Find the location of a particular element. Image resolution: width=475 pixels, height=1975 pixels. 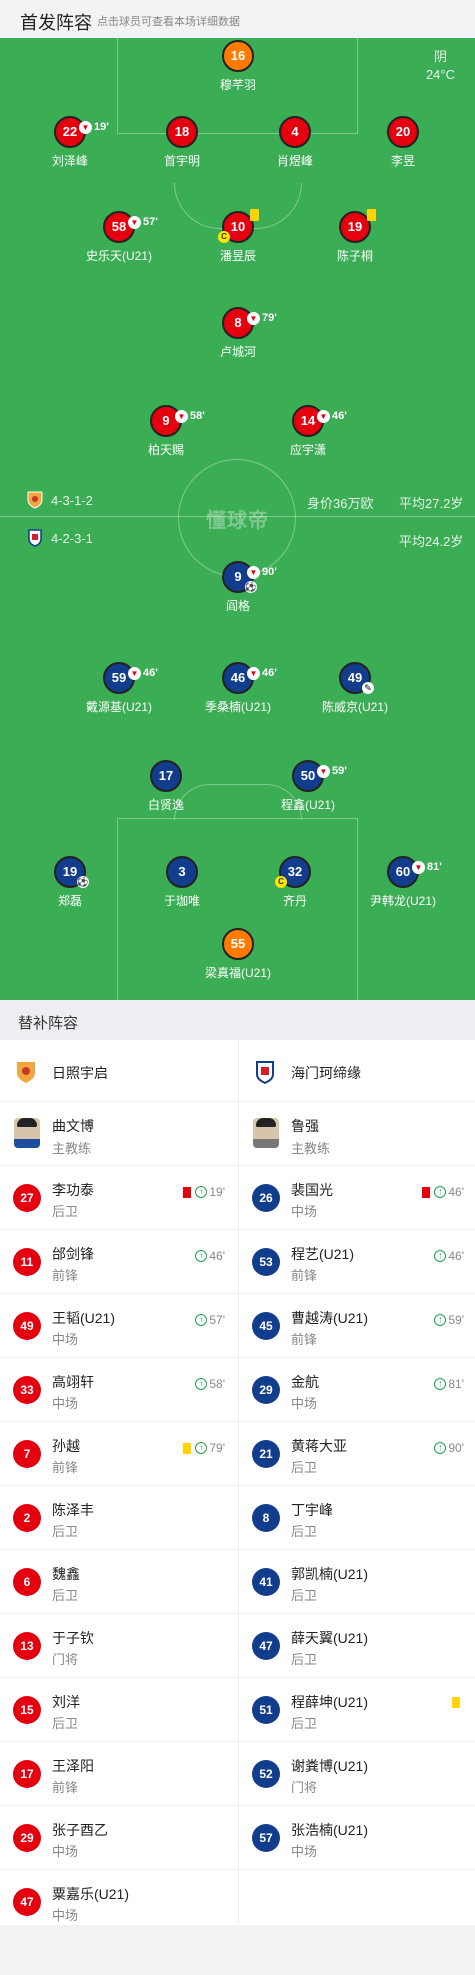

pitch-player: 32 C 齐丹 is located at coordinates (295, 882).